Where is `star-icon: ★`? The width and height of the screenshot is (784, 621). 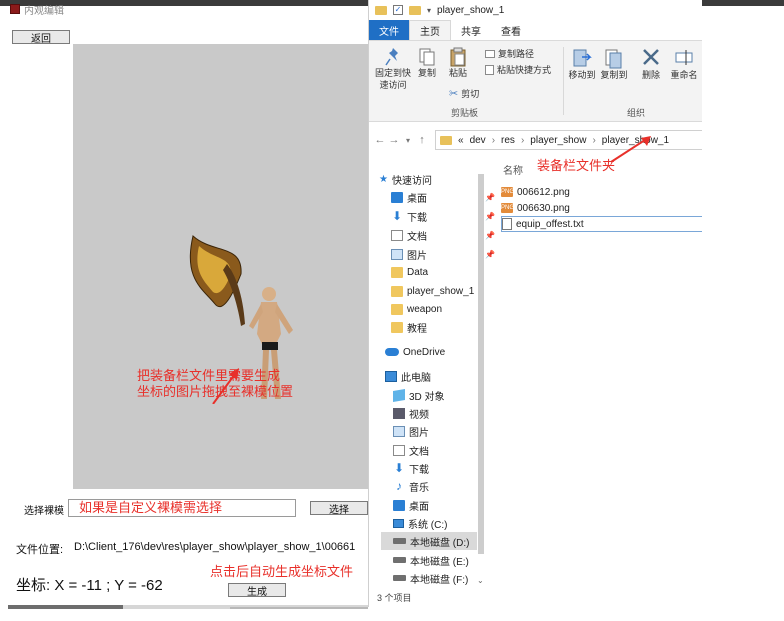 star-icon: ★ is located at coordinates (383, 179).